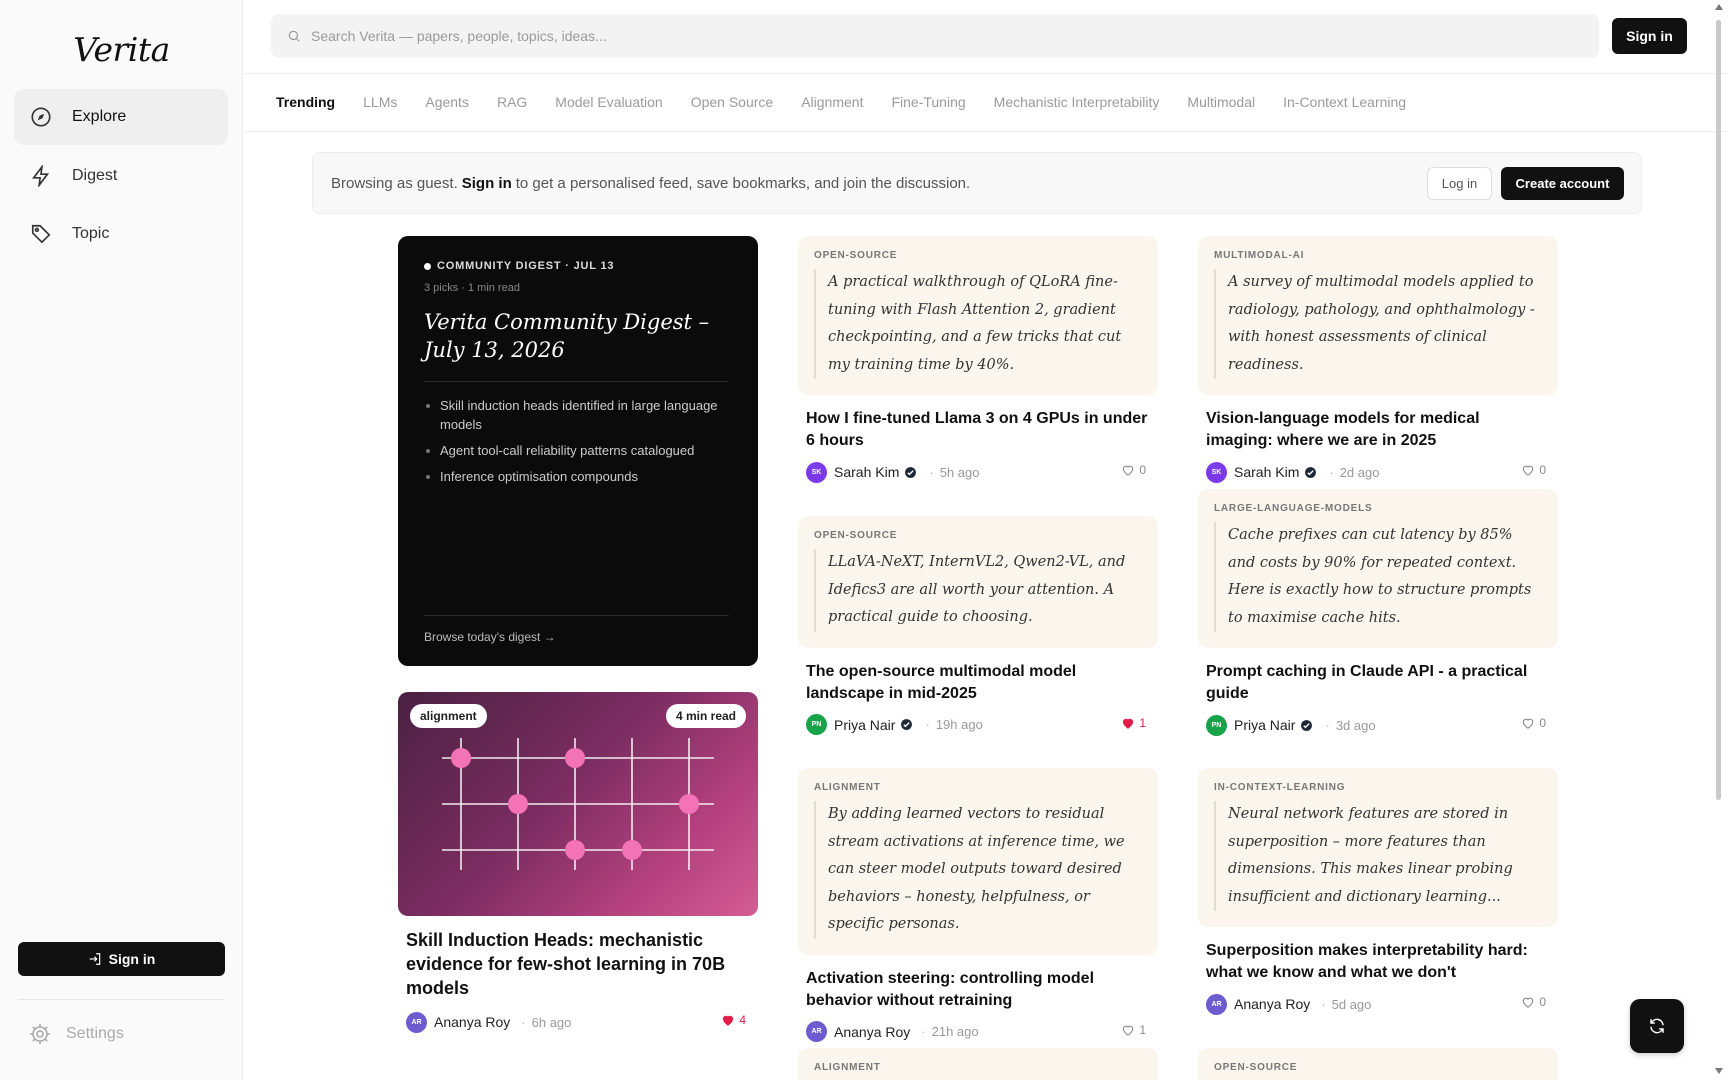 Image resolution: width=1728 pixels, height=1080 pixels. I want to click on sidebar-item-settings: Settings, so click(76, 1034).